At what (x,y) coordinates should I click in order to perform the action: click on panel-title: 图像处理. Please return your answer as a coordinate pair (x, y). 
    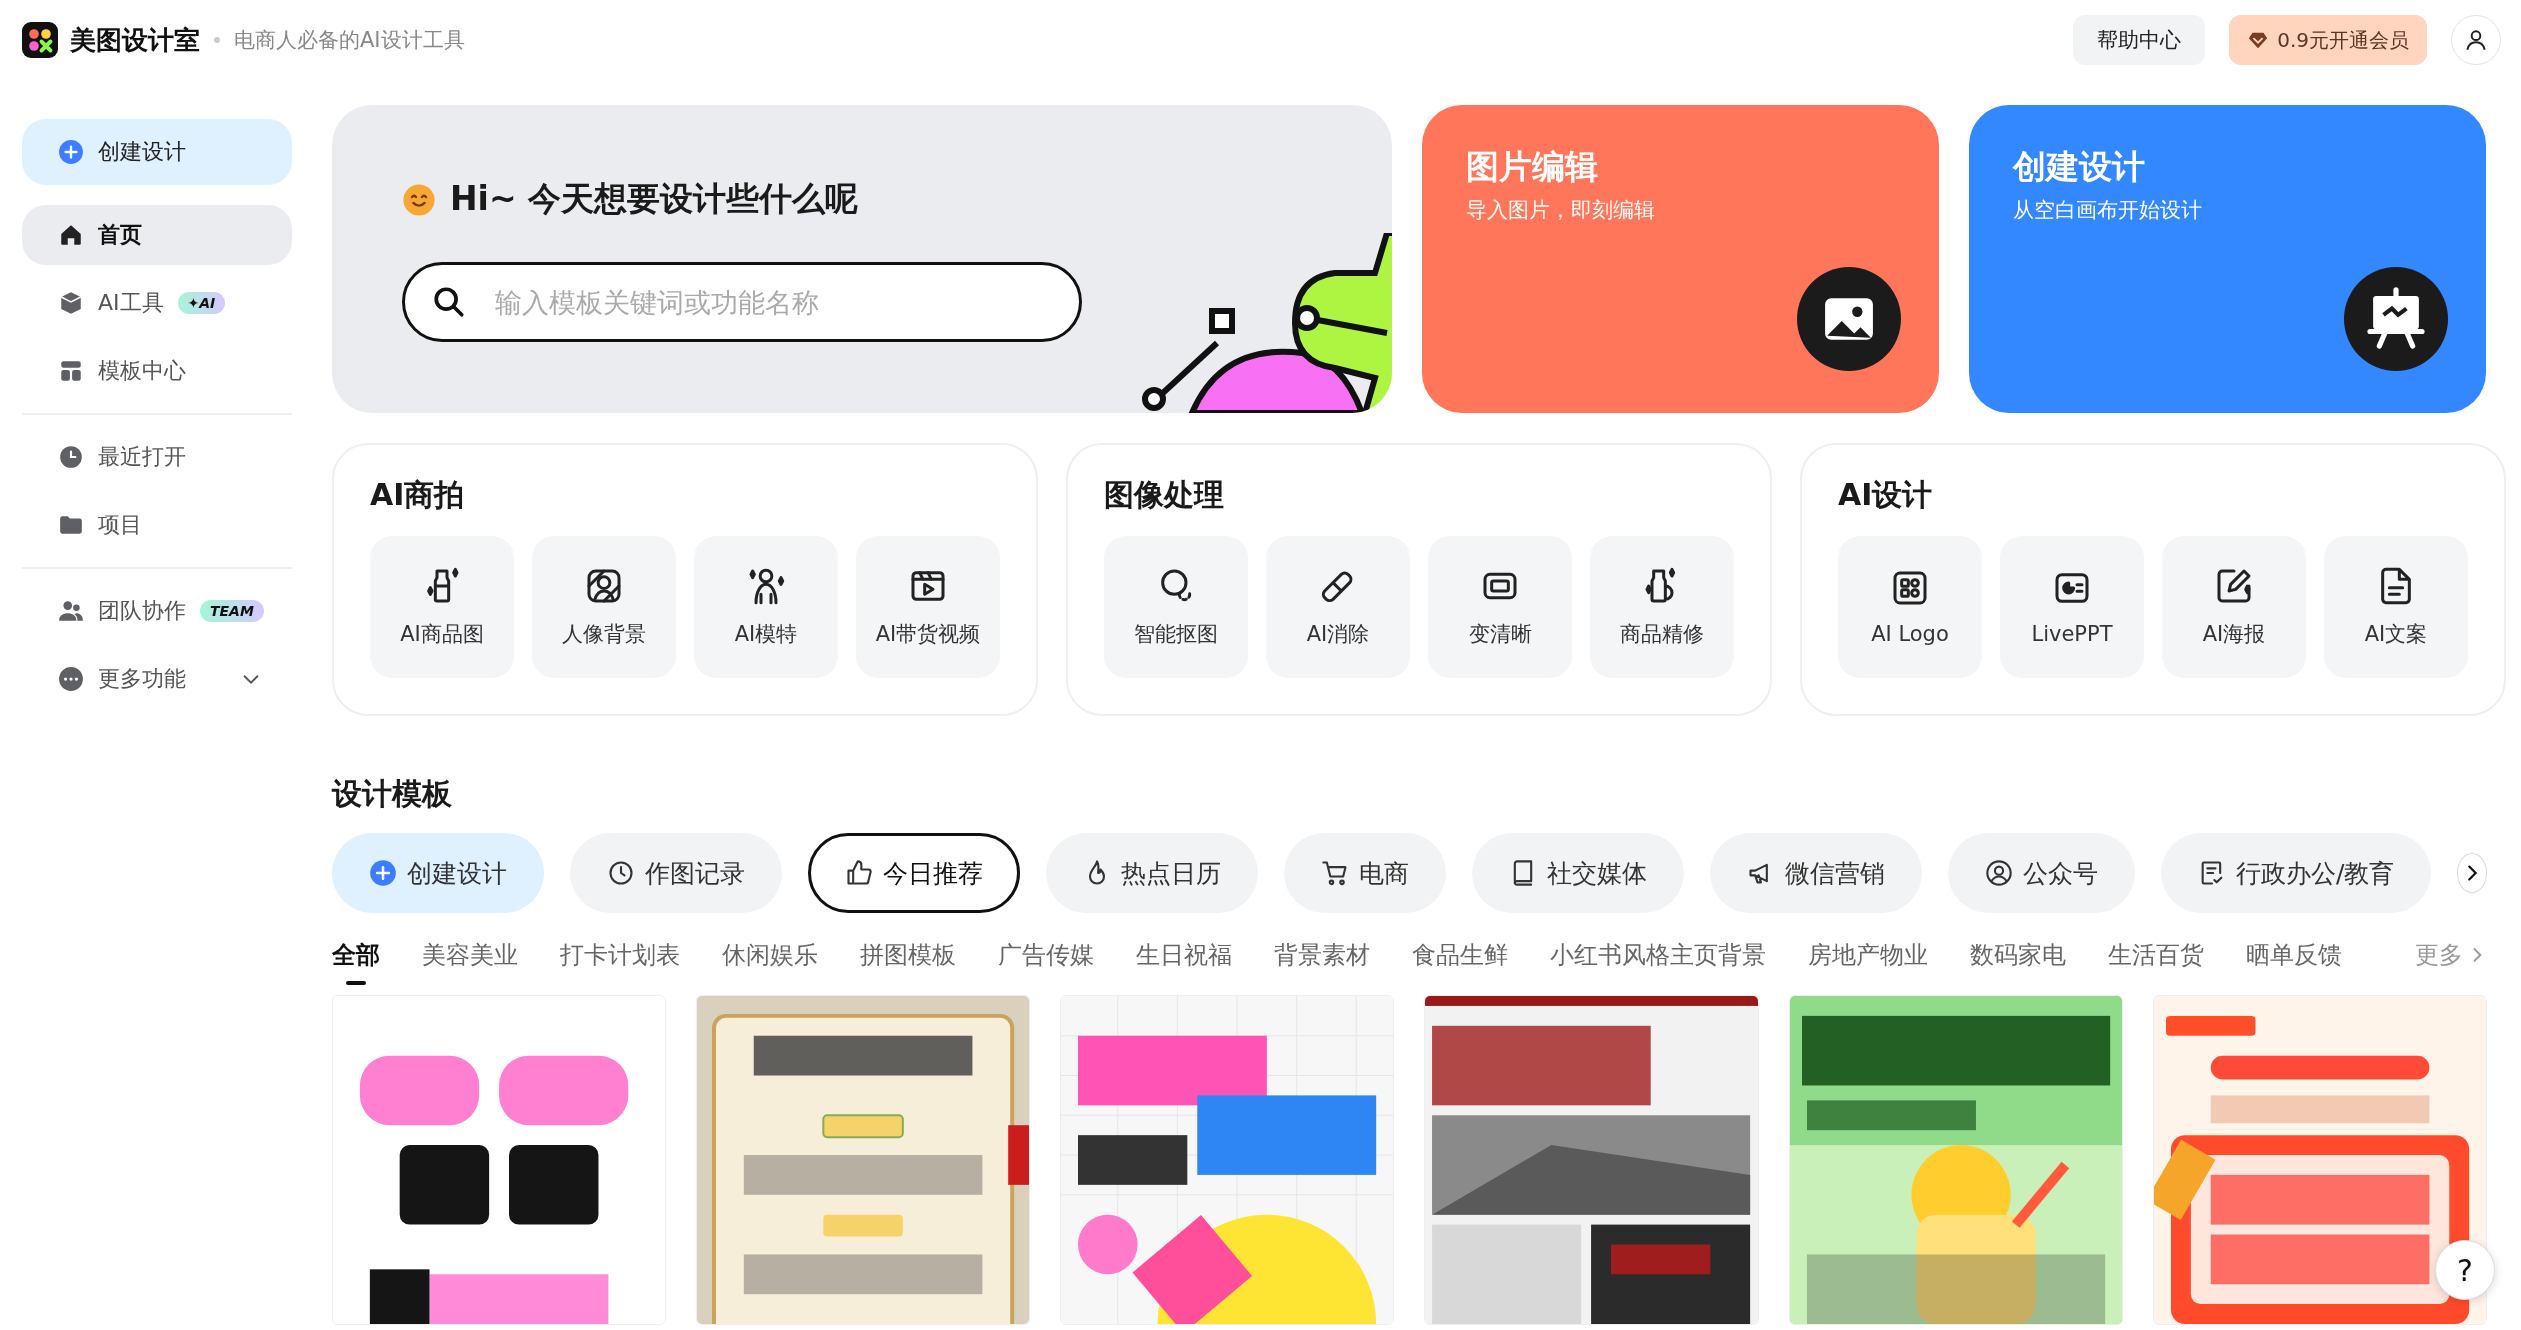
    Looking at the image, I should click on (1164, 495).